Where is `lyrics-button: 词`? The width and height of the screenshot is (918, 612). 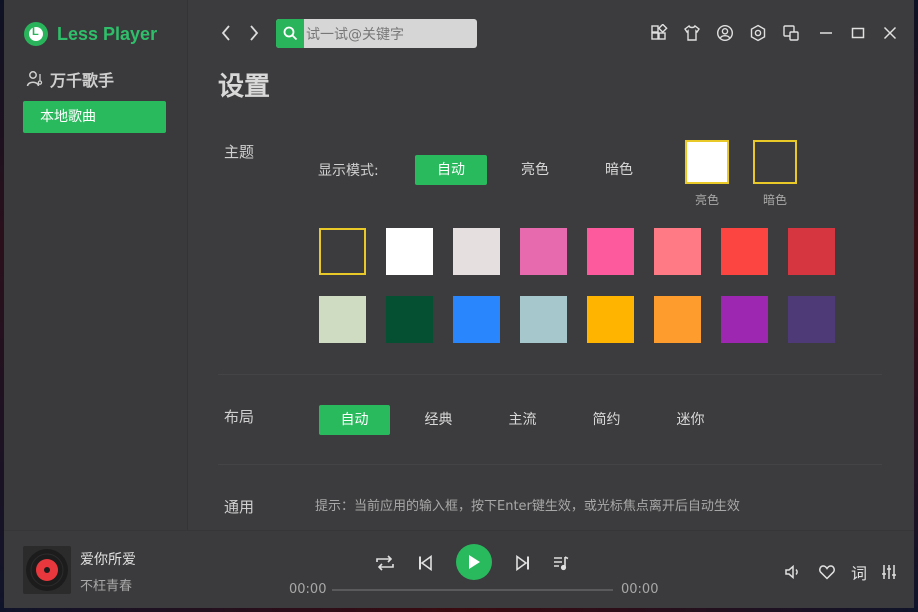 lyrics-button: 词 is located at coordinates (859, 572).